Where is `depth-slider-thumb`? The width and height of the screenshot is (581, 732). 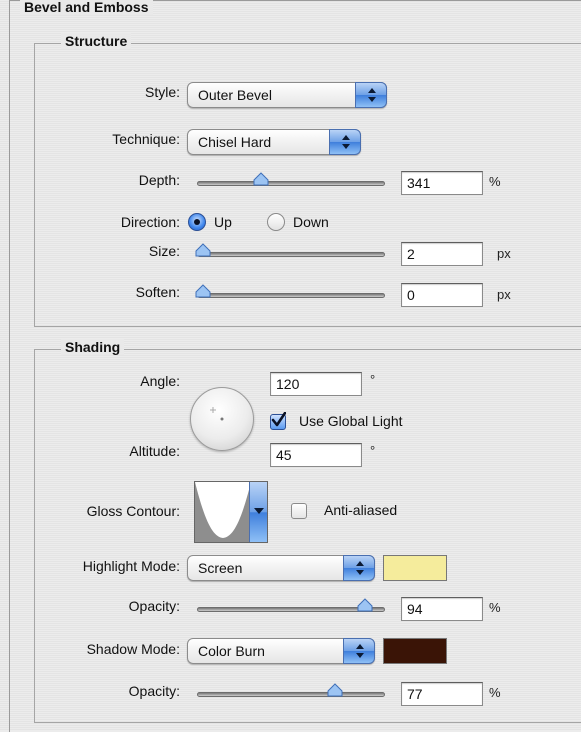
depth-slider-thumb is located at coordinates (261, 179).